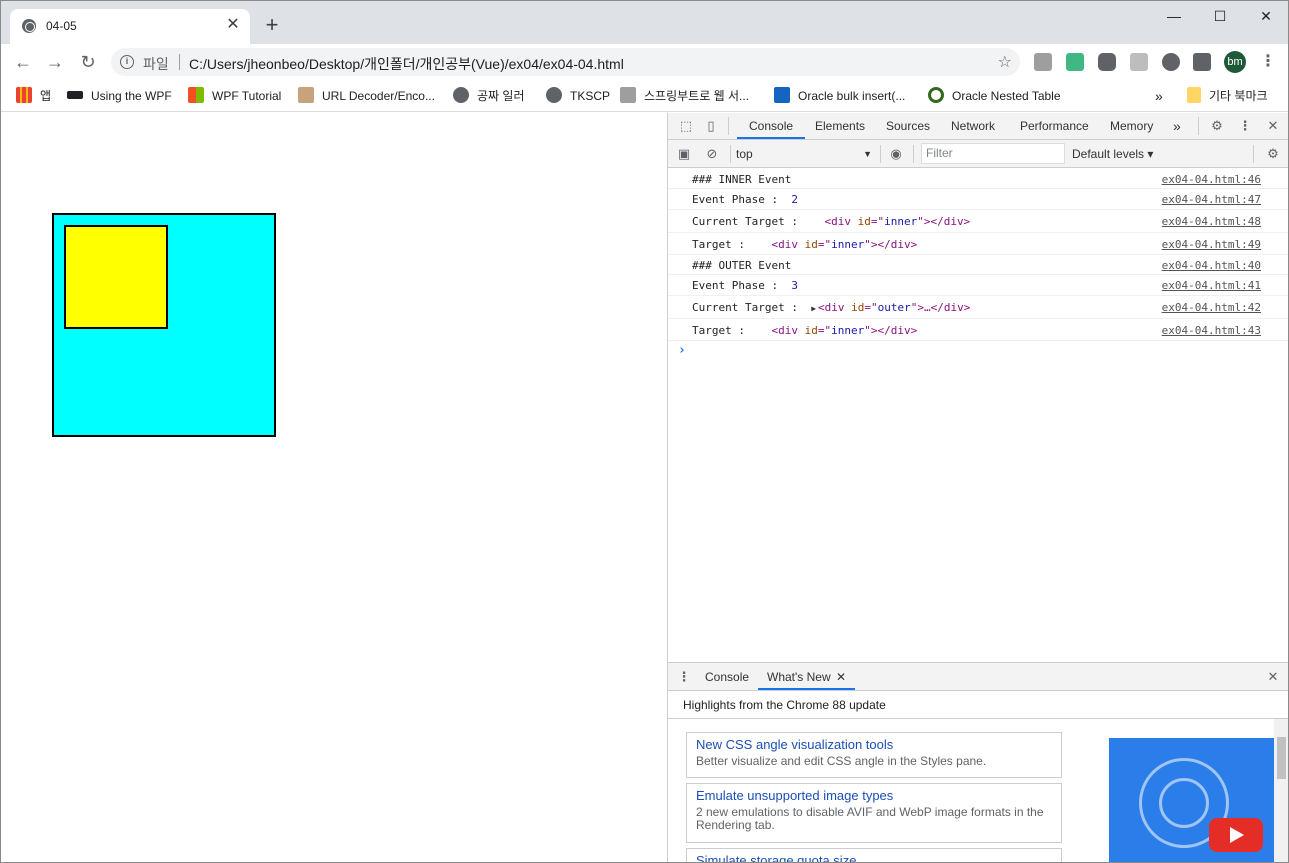 This screenshot has height=863, width=1289. I want to click on drawer-menu-icon: ⋮, so click(684, 677).